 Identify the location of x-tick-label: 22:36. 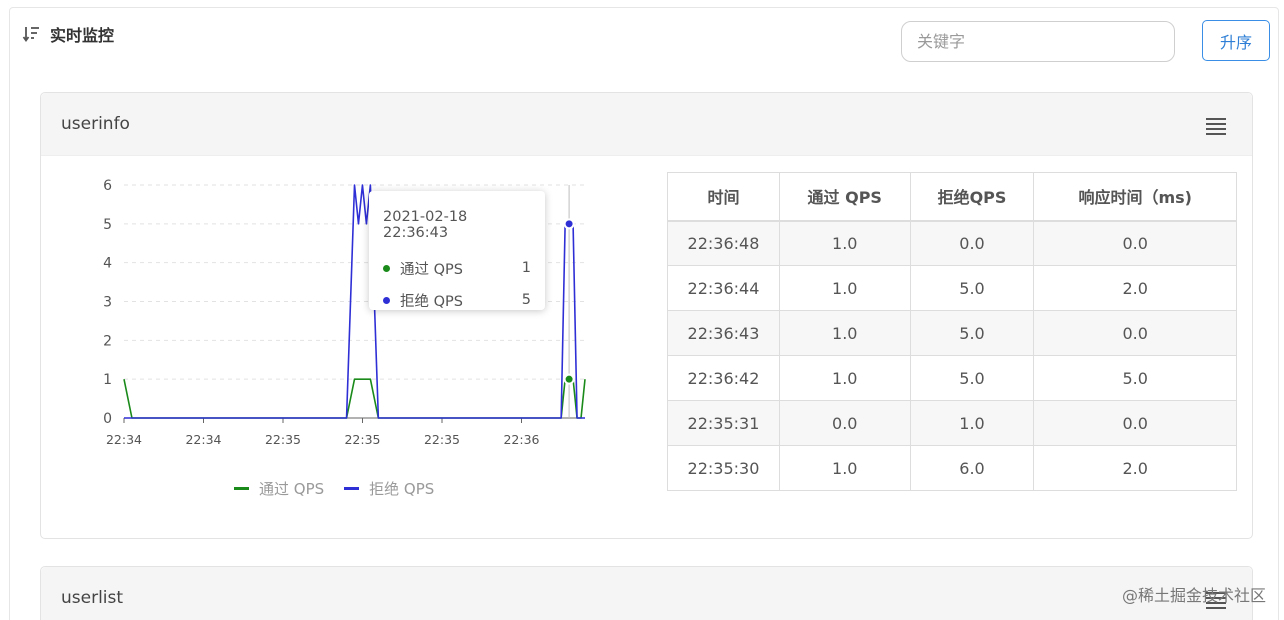
(521, 439).